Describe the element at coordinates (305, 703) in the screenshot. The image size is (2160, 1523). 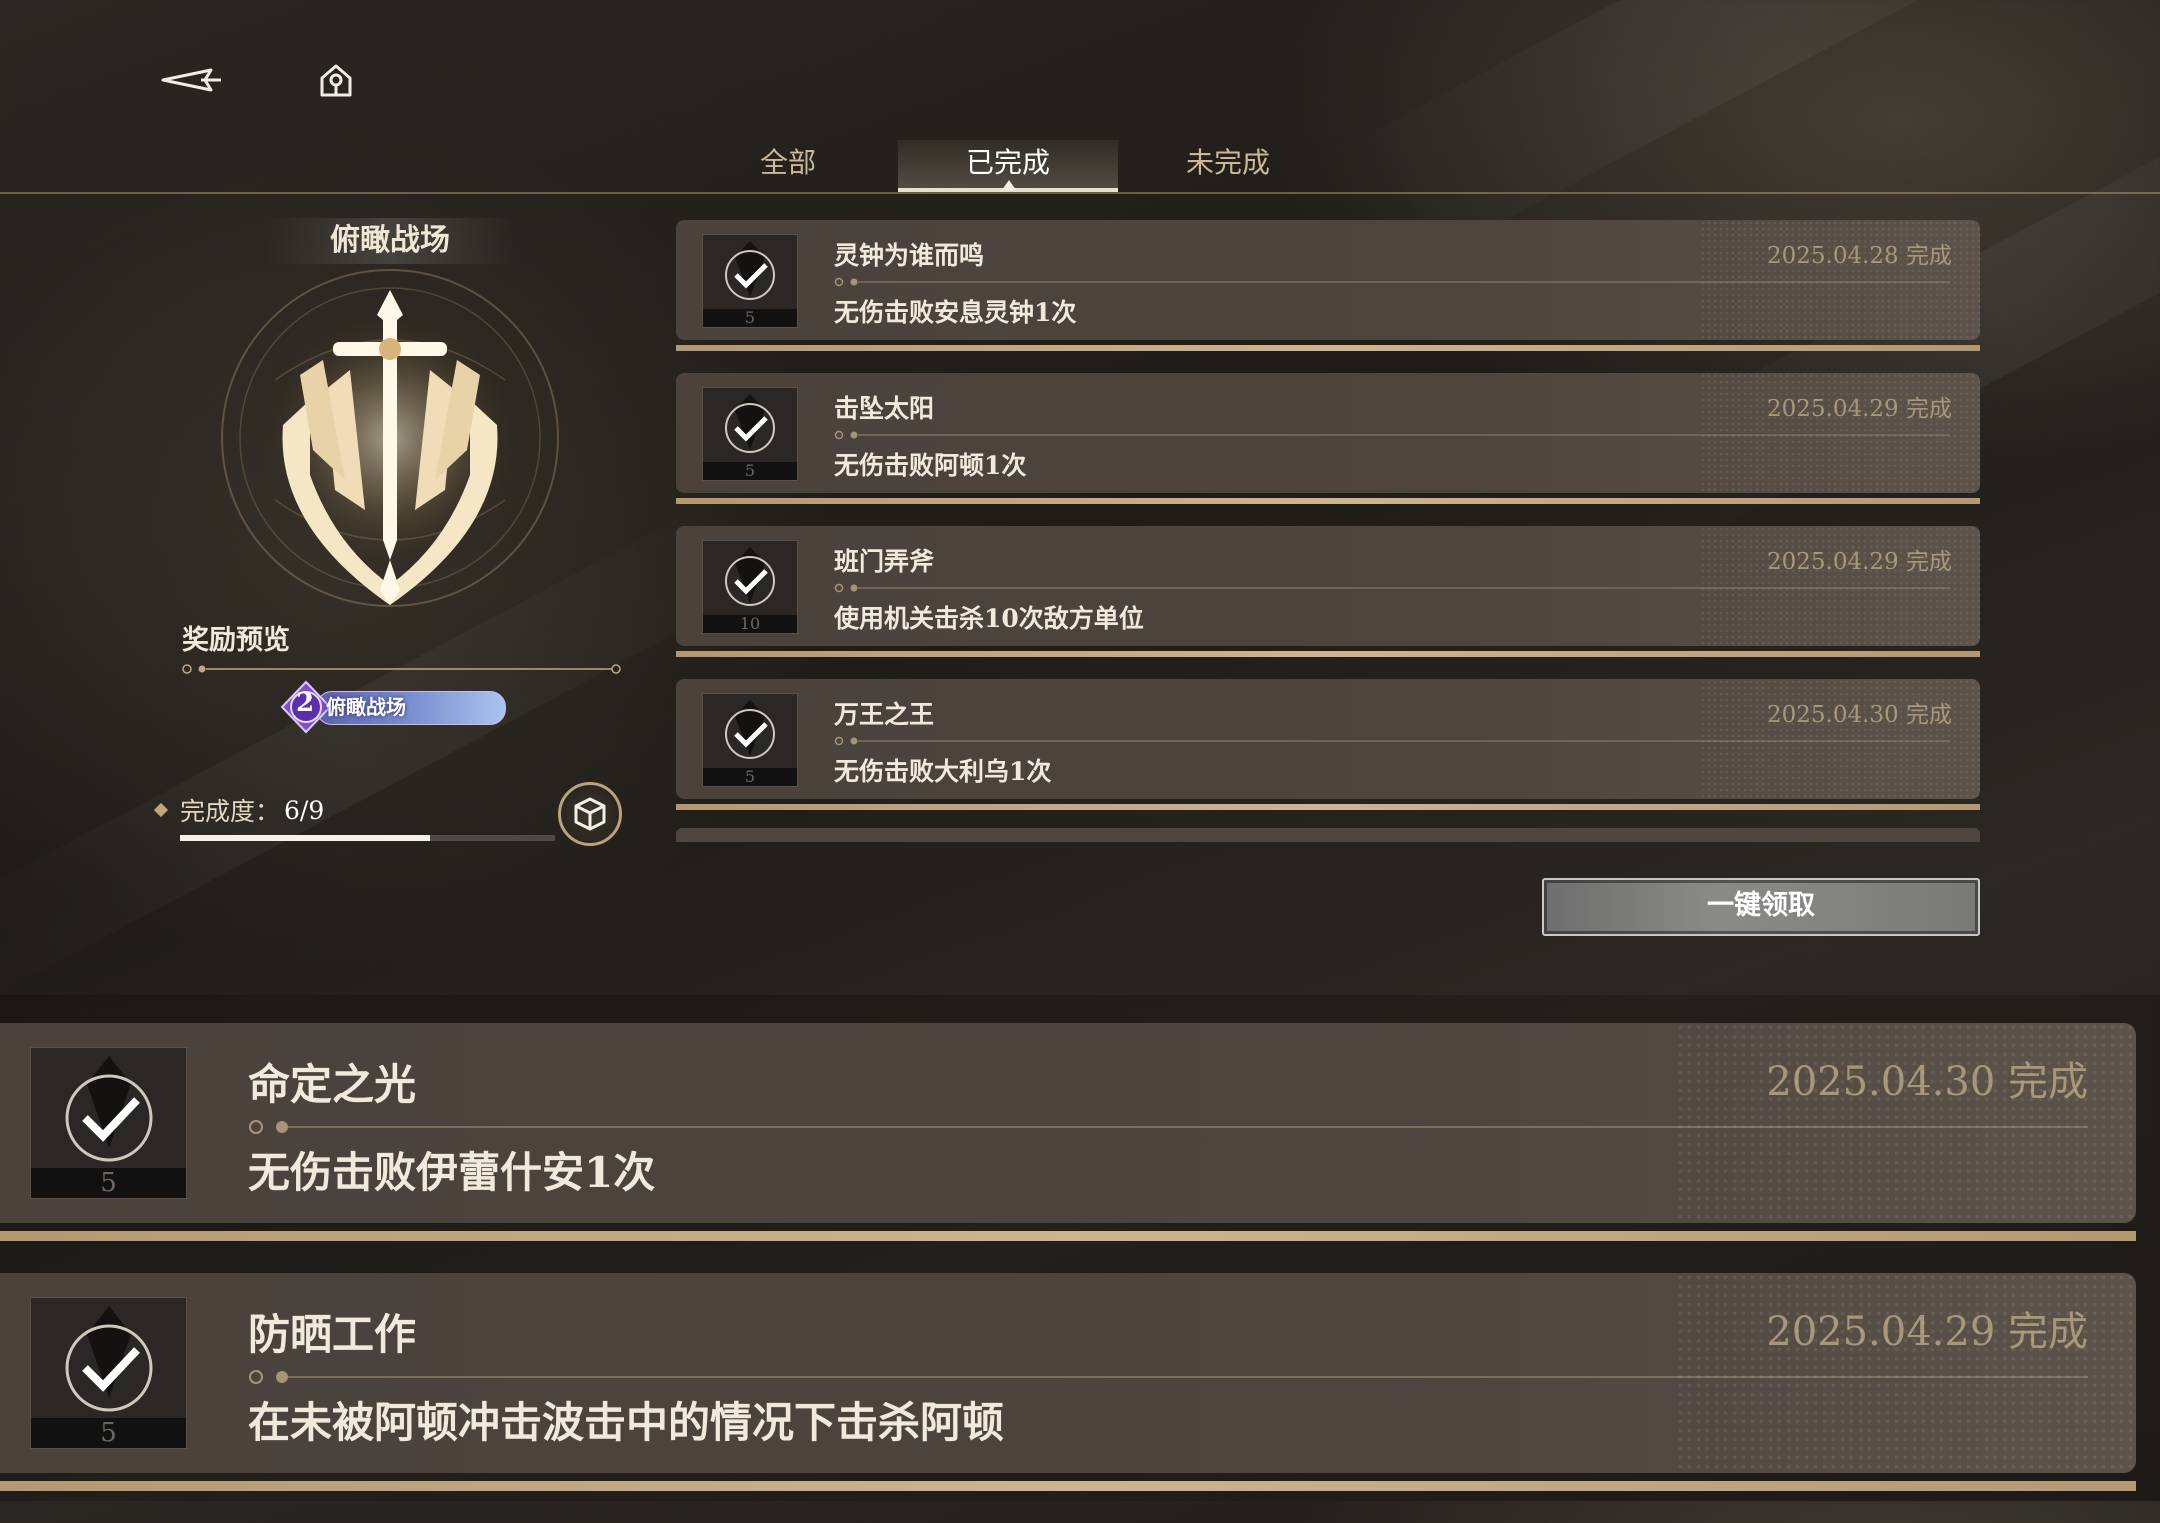
I see `badge-level: 2` at that location.